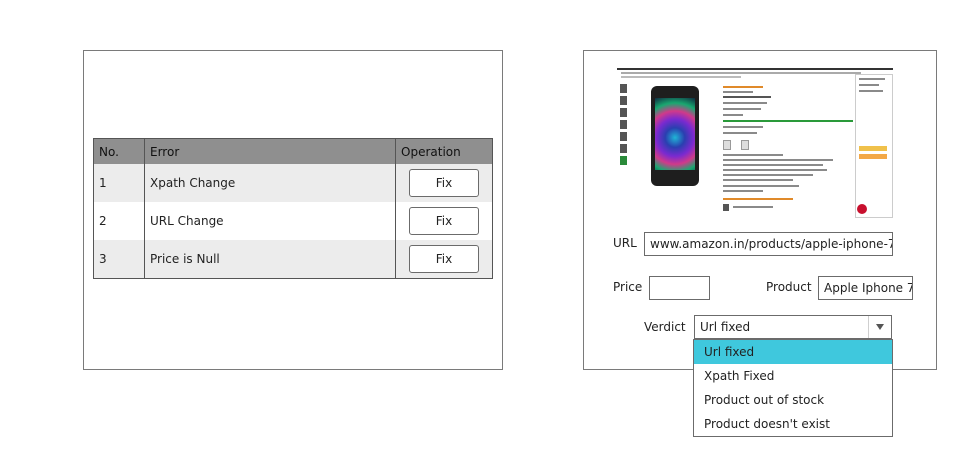 The image size is (957, 457). What do you see at coordinates (270, 259) in the screenshot?
I see `row-error: Price is Null` at bounding box center [270, 259].